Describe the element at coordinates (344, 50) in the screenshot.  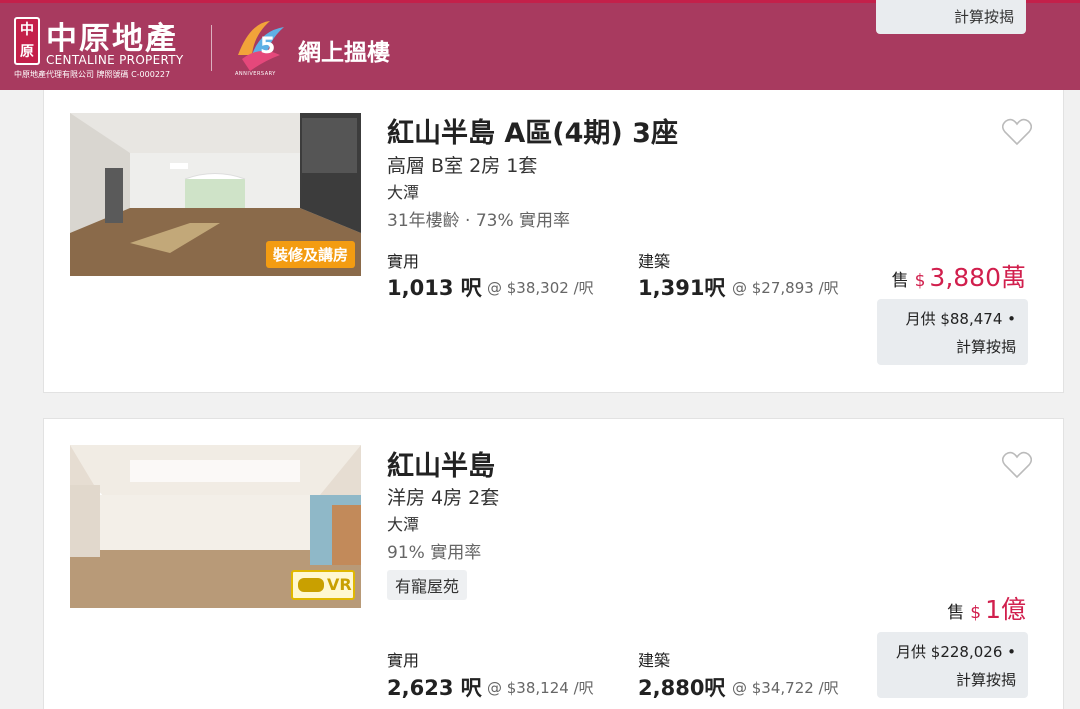
I see `page-title: 網上搵樓` at that location.